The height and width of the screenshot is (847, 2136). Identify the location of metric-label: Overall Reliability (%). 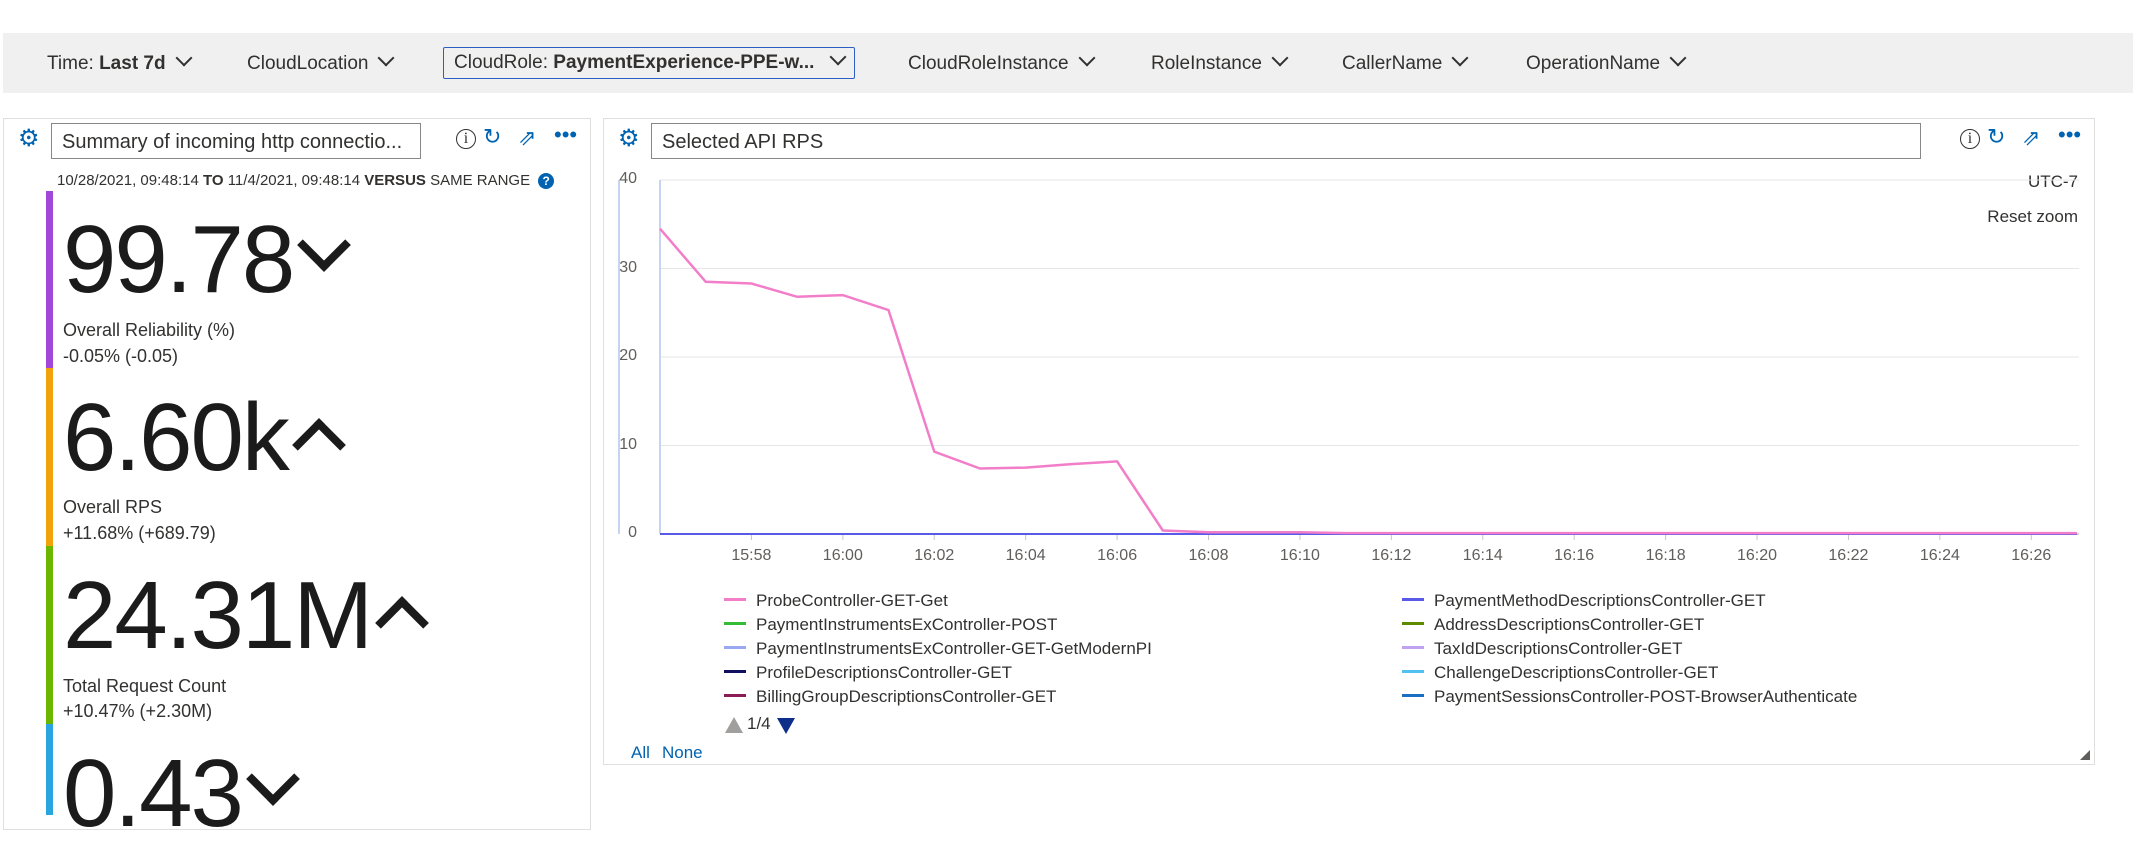
(149, 330).